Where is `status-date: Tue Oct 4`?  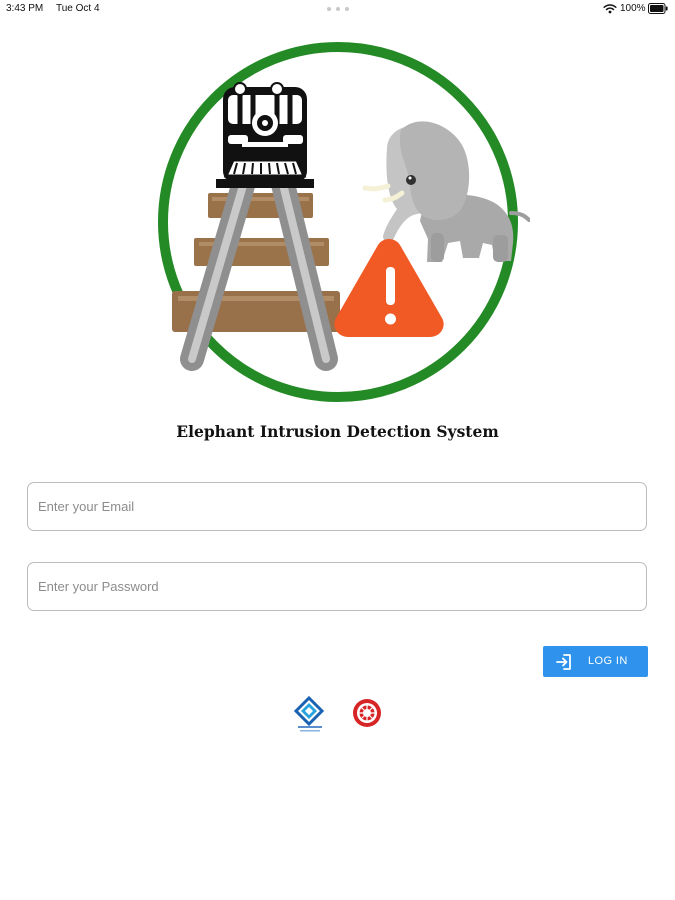 status-date: Tue Oct 4 is located at coordinates (78, 8).